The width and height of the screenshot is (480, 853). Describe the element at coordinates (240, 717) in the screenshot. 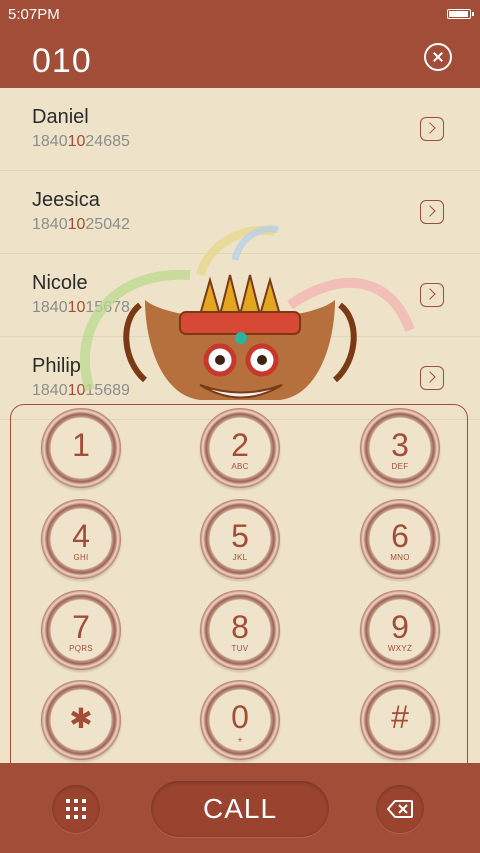

I see `key-digit: 0` at that location.